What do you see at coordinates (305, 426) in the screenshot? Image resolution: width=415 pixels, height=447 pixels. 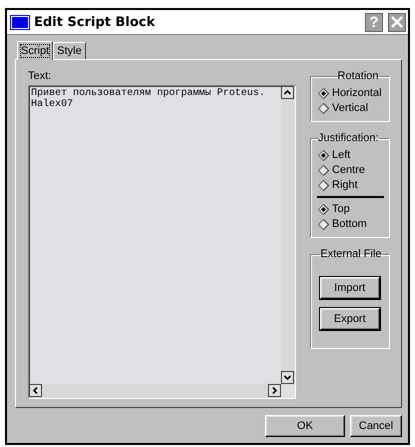 I see `dialog-button: OK` at bounding box center [305, 426].